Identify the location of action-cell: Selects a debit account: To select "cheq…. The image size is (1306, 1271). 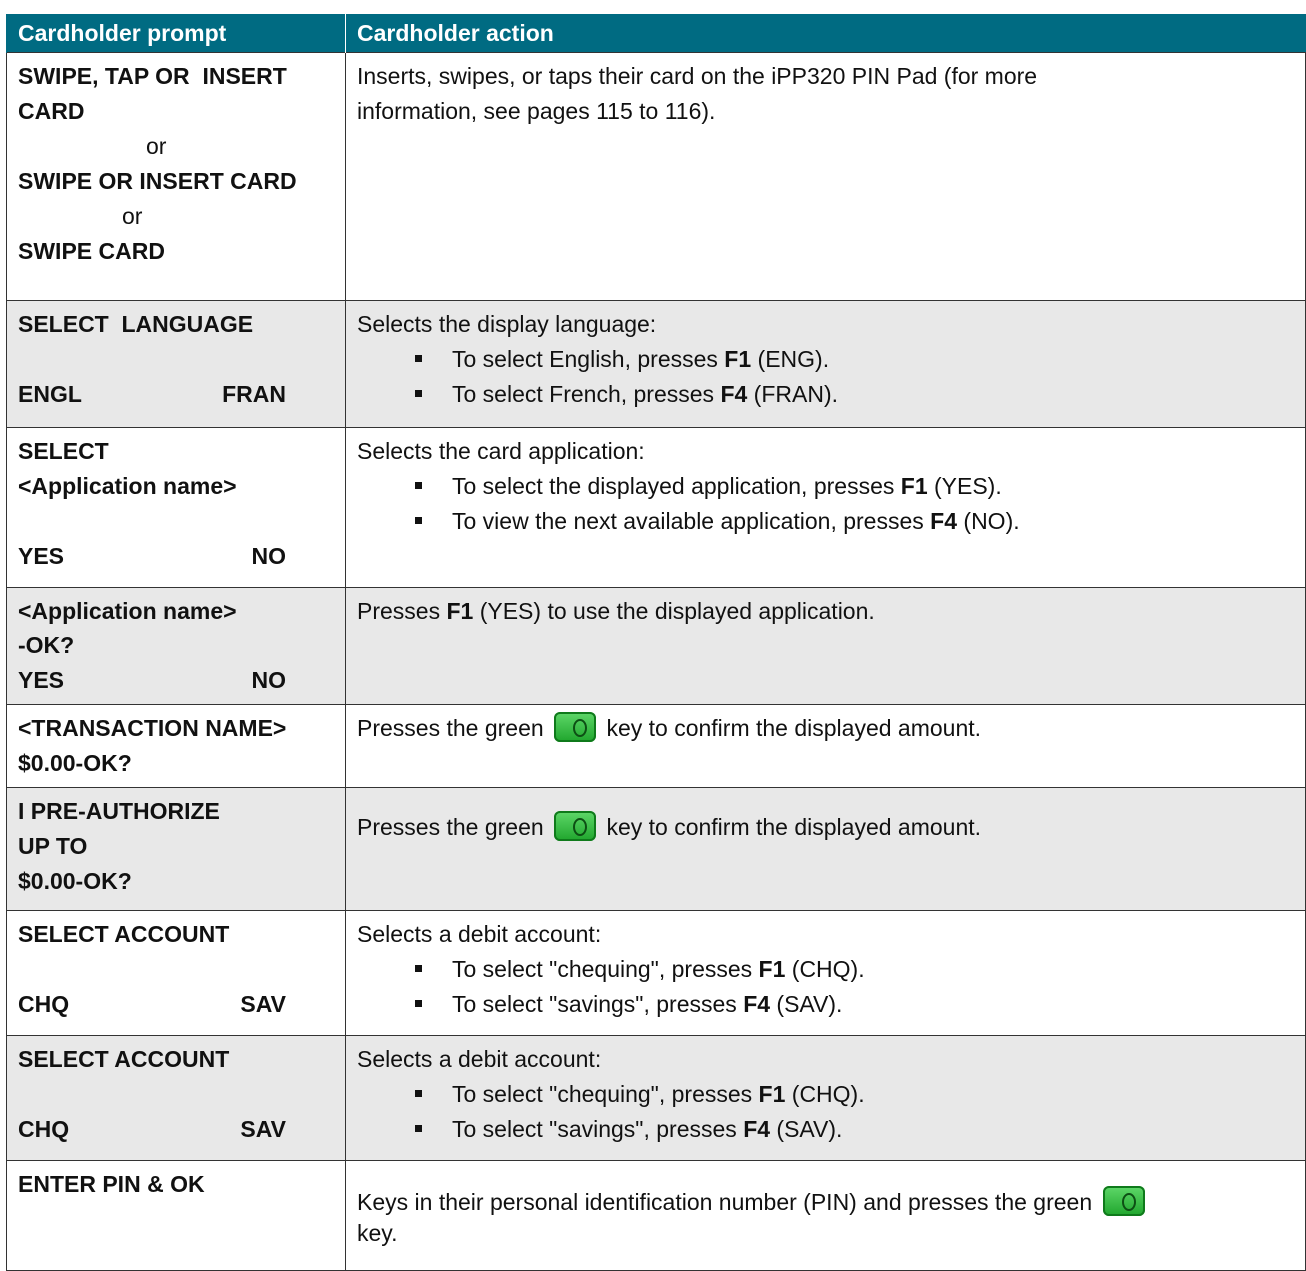
(825, 1098).